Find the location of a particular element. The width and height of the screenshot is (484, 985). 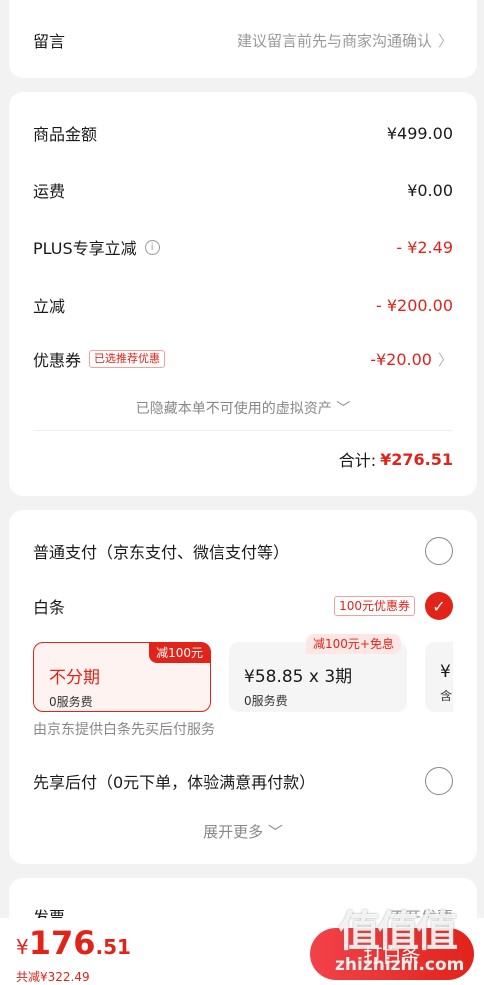

plan-more: ¥ 含 is located at coordinates (439, 677).